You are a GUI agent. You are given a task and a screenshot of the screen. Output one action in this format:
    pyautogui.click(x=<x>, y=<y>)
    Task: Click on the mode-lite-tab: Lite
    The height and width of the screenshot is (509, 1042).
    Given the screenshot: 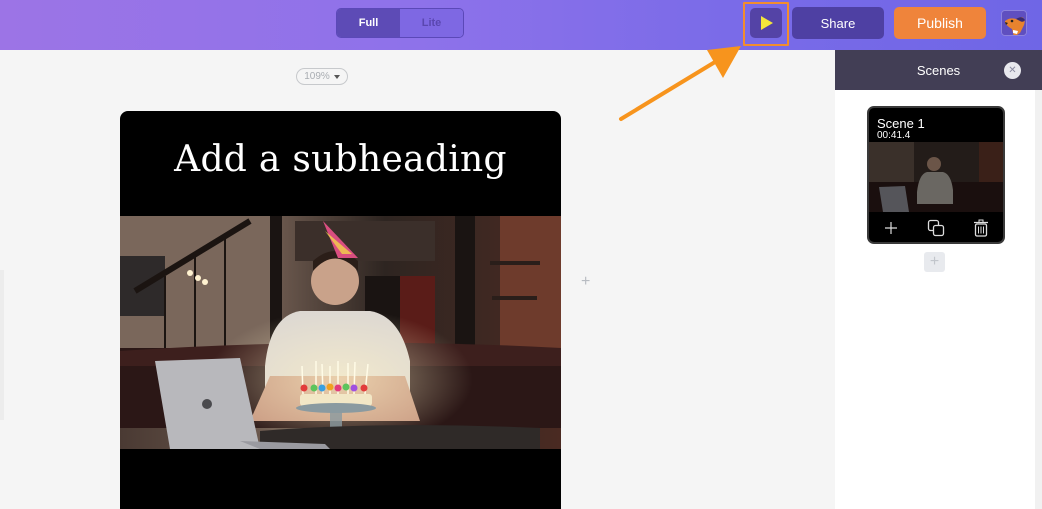 What is the action you would take?
    pyautogui.click(x=431, y=23)
    